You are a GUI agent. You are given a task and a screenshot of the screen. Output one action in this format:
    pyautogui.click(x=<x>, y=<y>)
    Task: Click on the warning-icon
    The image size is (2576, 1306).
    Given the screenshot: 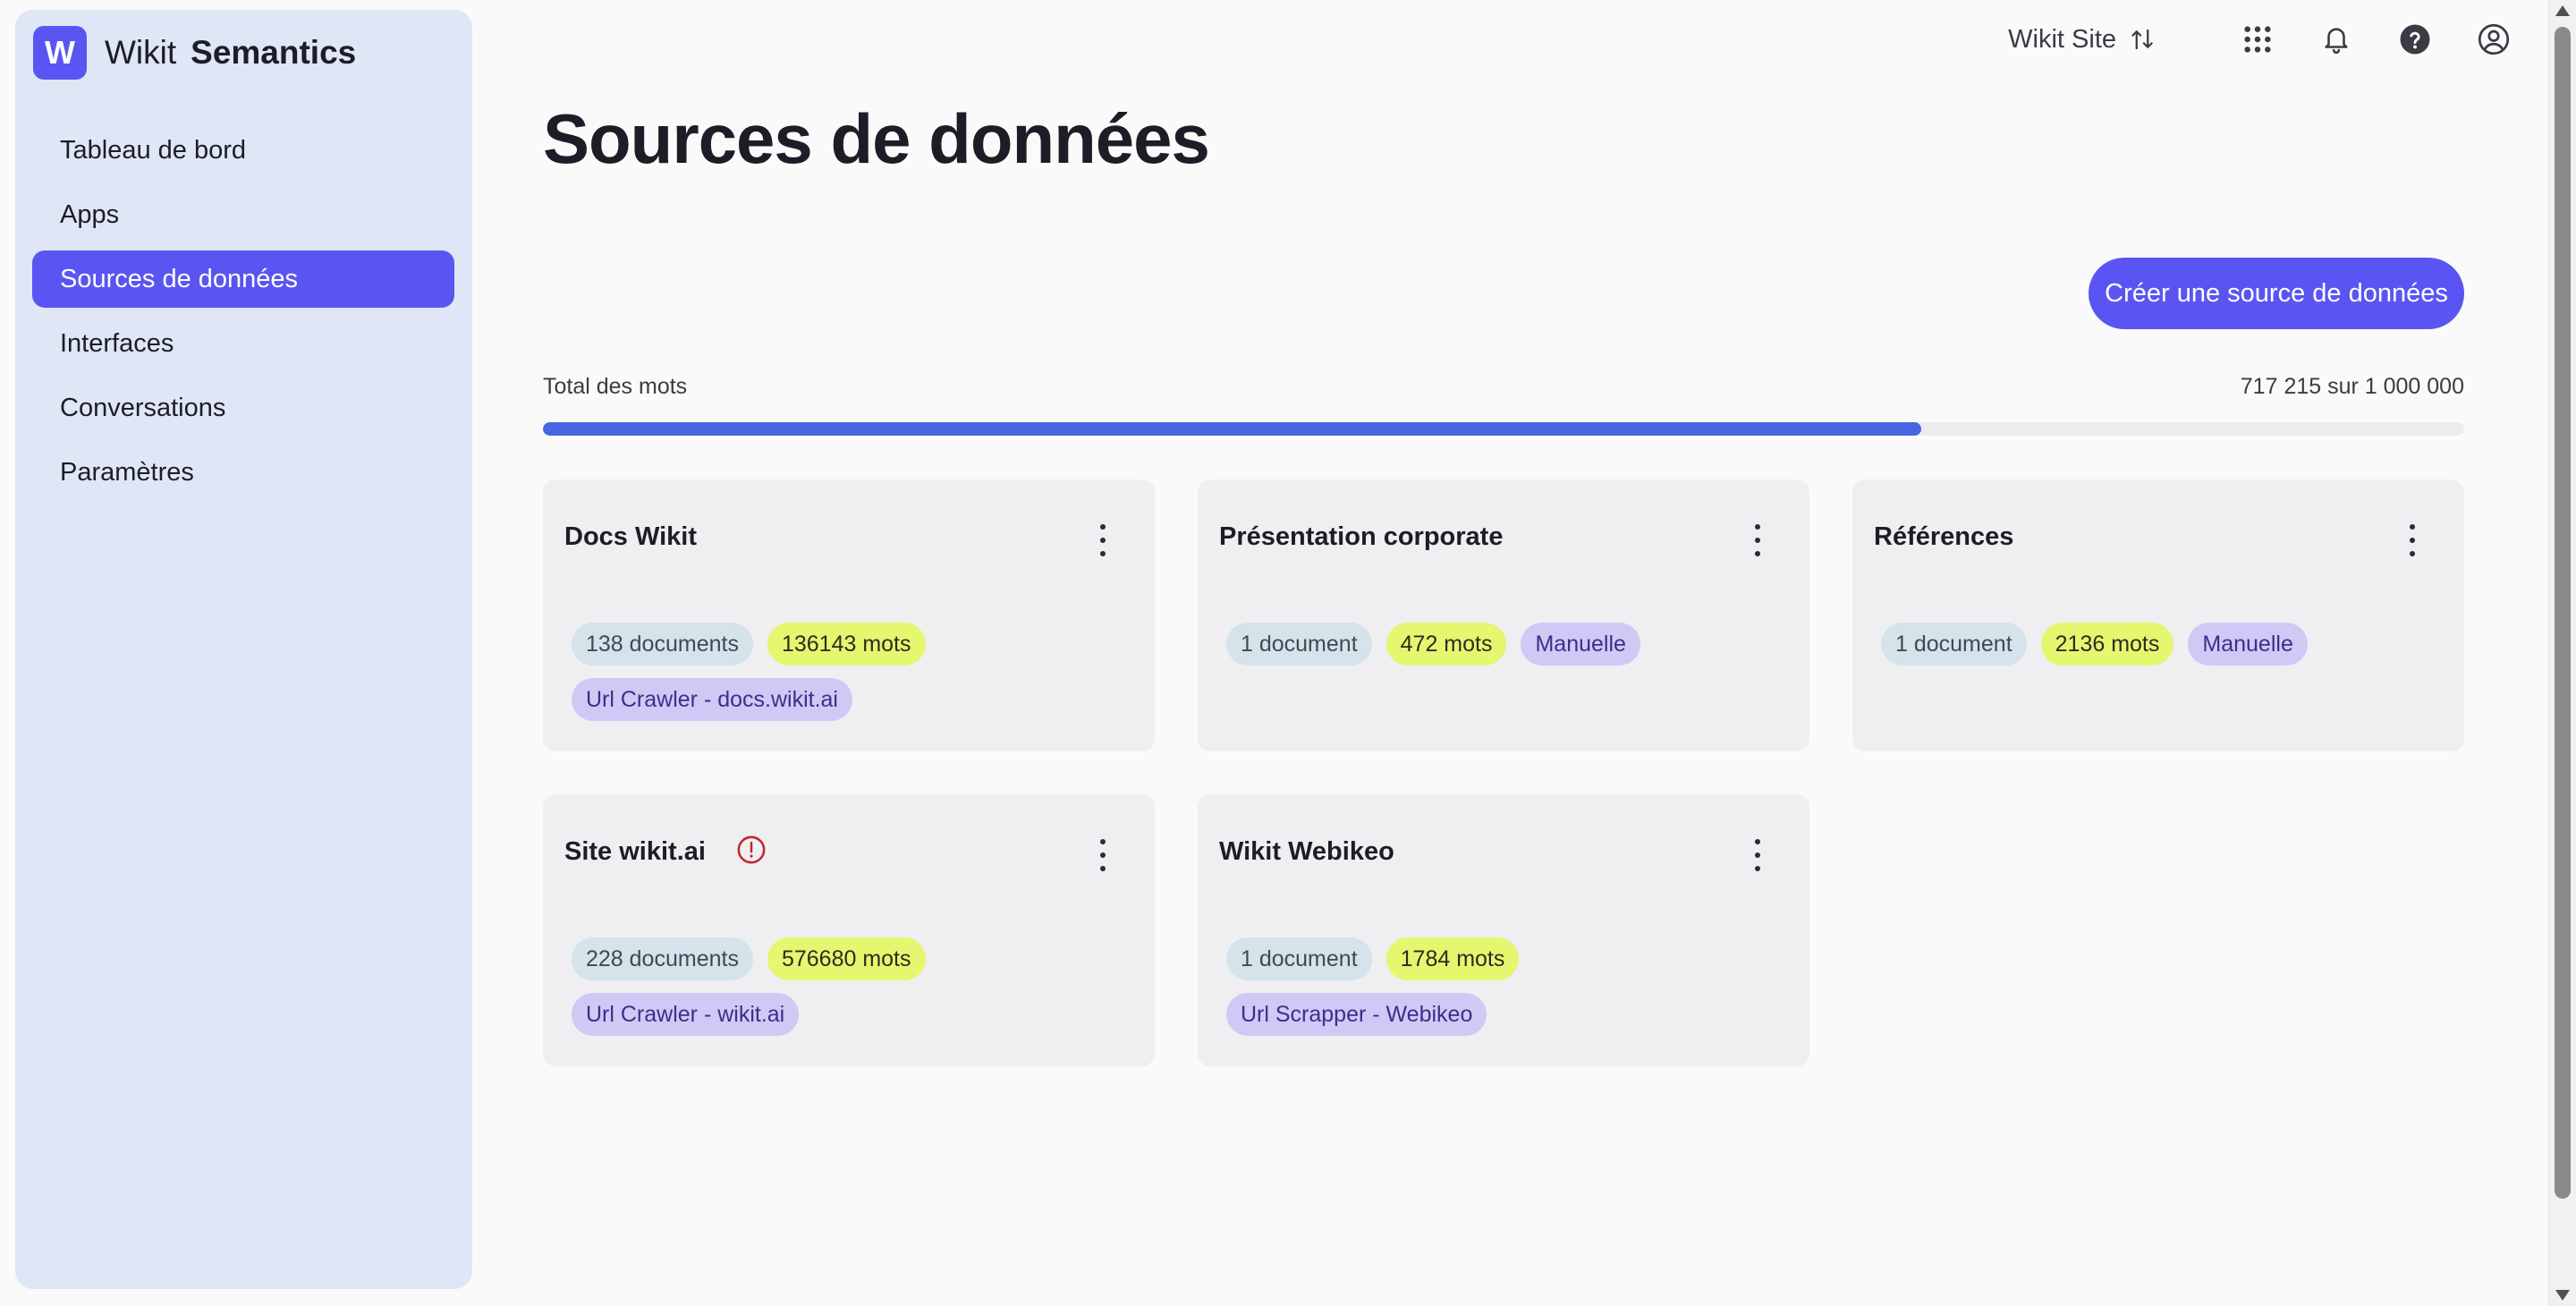 What is the action you would take?
    pyautogui.click(x=751, y=850)
    